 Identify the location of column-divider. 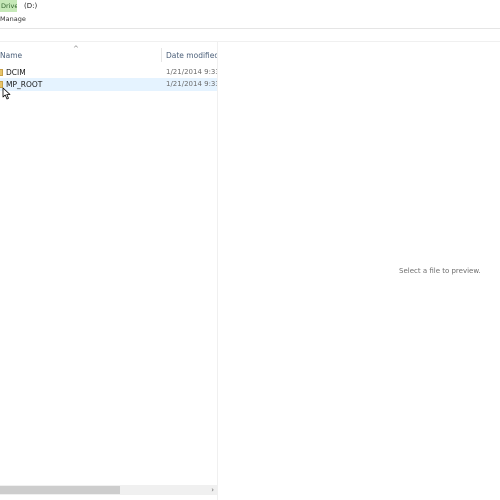
(161, 55).